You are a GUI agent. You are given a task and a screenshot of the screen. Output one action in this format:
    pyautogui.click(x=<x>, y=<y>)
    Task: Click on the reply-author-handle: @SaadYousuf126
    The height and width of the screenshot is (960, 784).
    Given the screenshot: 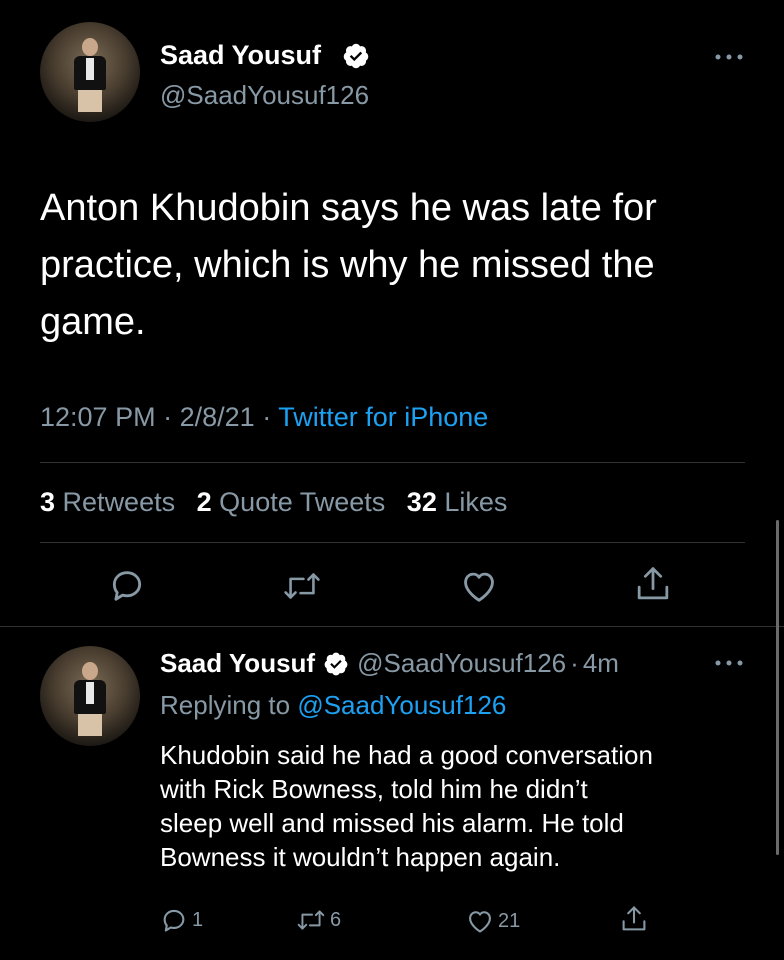 What is the action you would take?
    pyautogui.click(x=461, y=663)
    